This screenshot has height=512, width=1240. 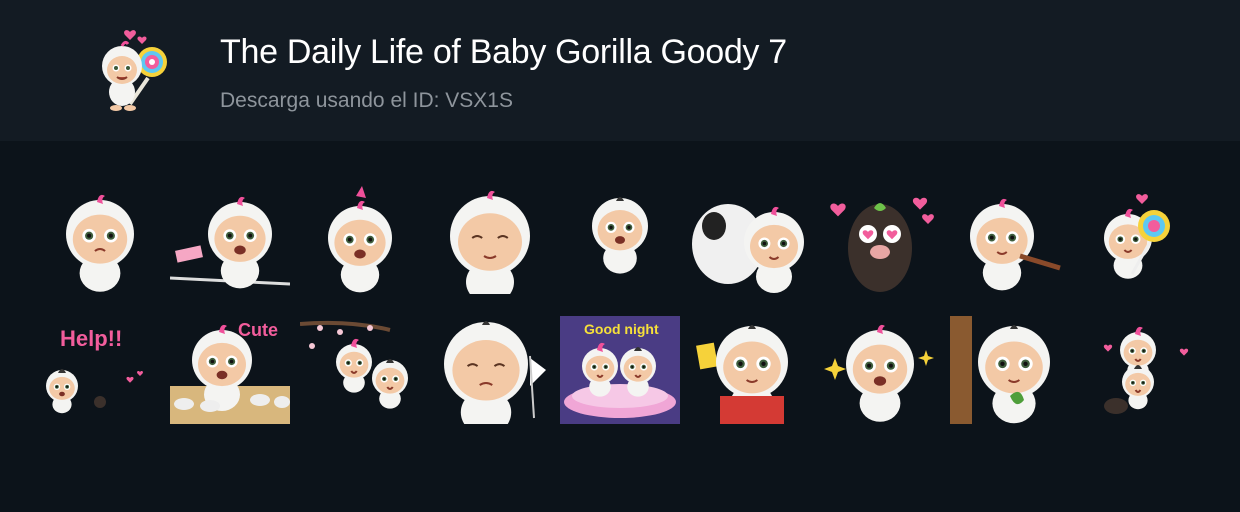 What do you see at coordinates (880, 240) in the screenshot?
I see `sticker-mole-hearts` at bounding box center [880, 240].